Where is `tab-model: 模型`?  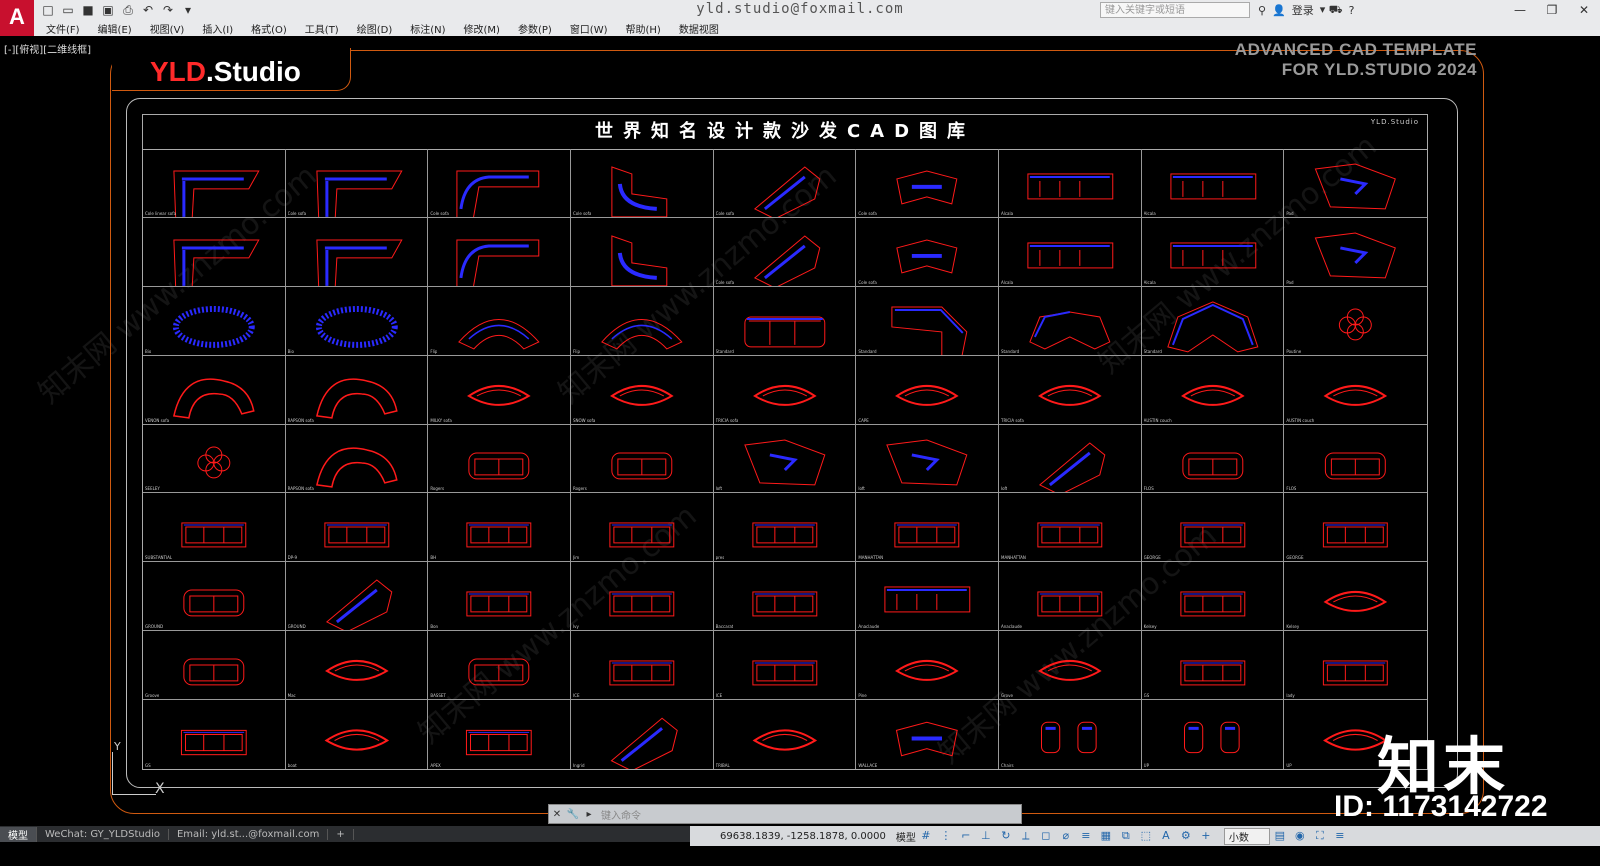 tab-model: 模型 is located at coordinates (18, 834).